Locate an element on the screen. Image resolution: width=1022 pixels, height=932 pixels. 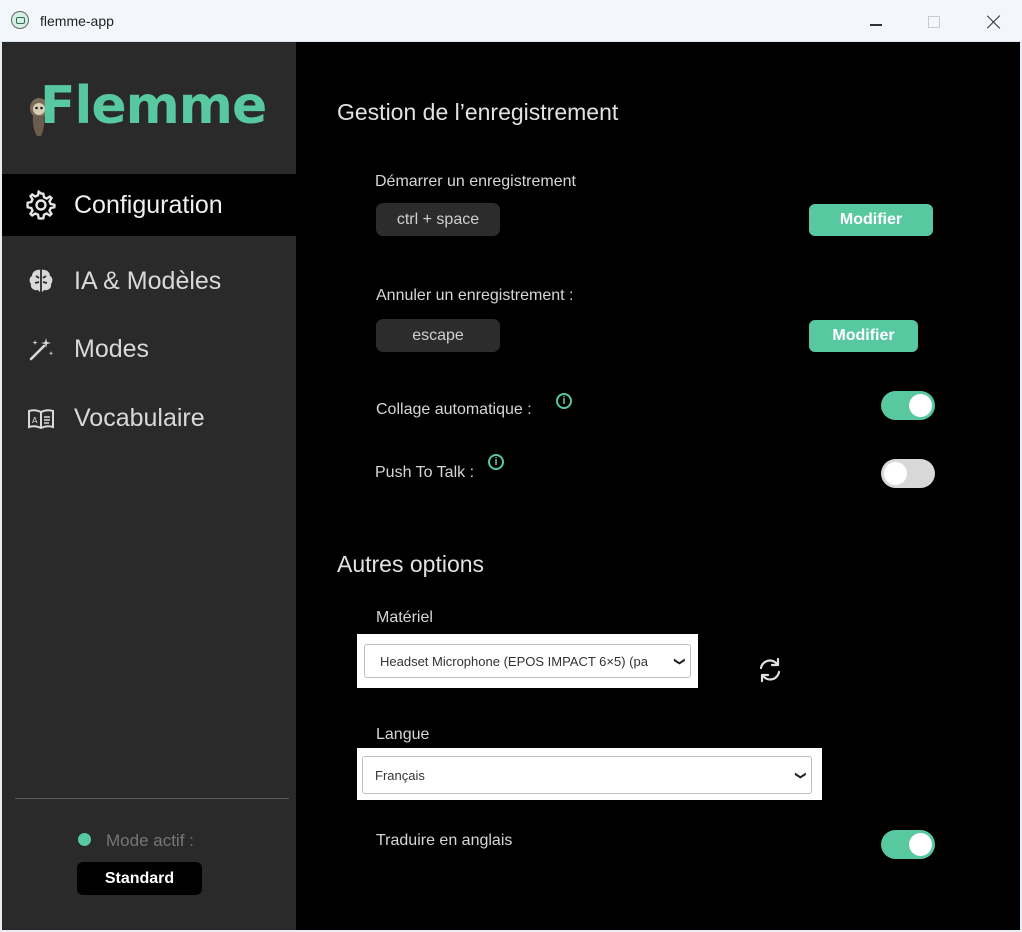
app-icon is located at coordinates (20, 20).